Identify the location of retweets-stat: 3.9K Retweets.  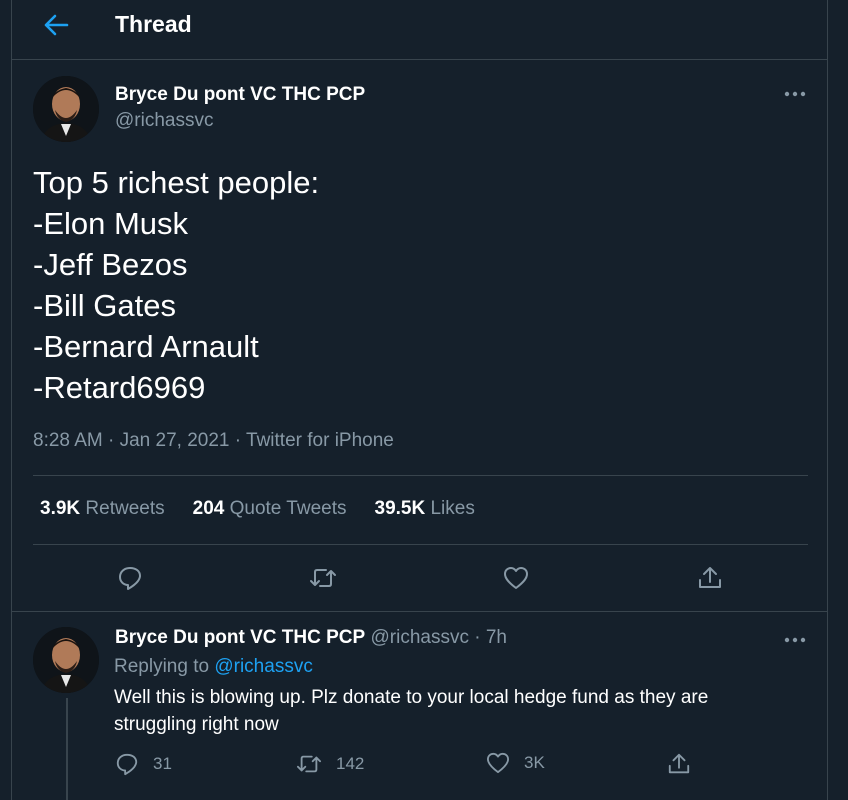
(102, 509).